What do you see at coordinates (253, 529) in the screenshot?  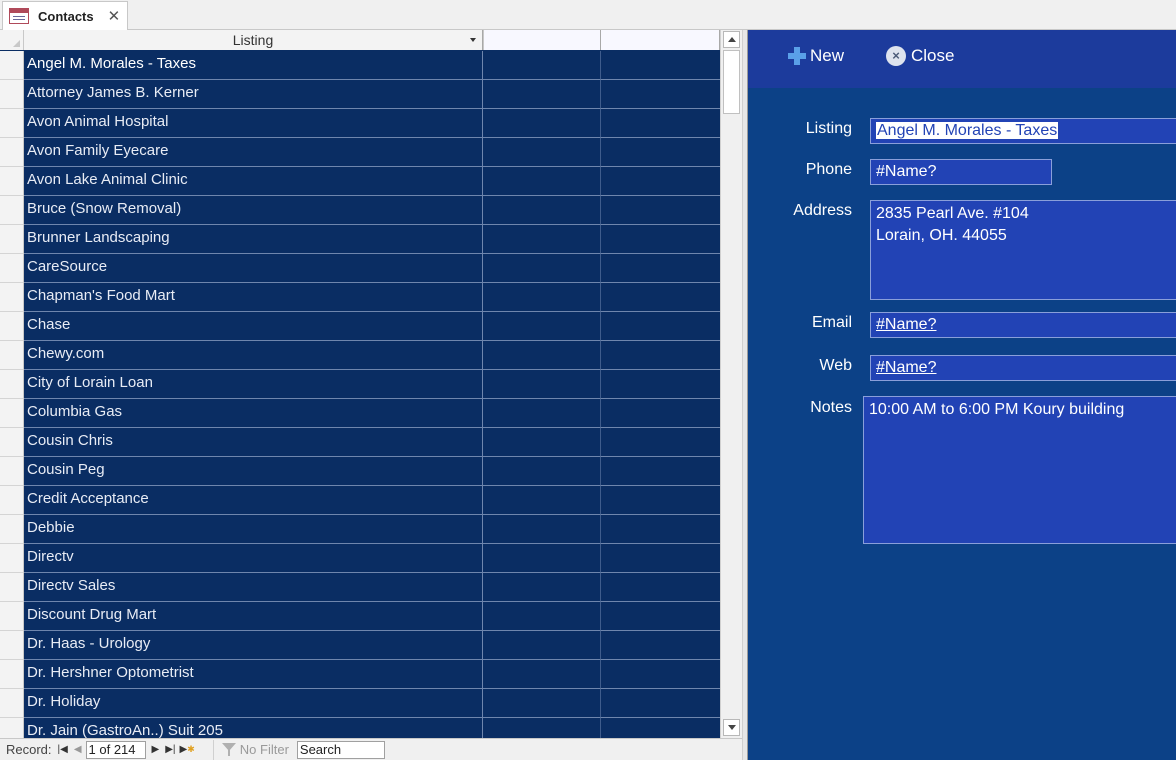 I see `listing-cell: Debbie` at bounding box center [253, 529].